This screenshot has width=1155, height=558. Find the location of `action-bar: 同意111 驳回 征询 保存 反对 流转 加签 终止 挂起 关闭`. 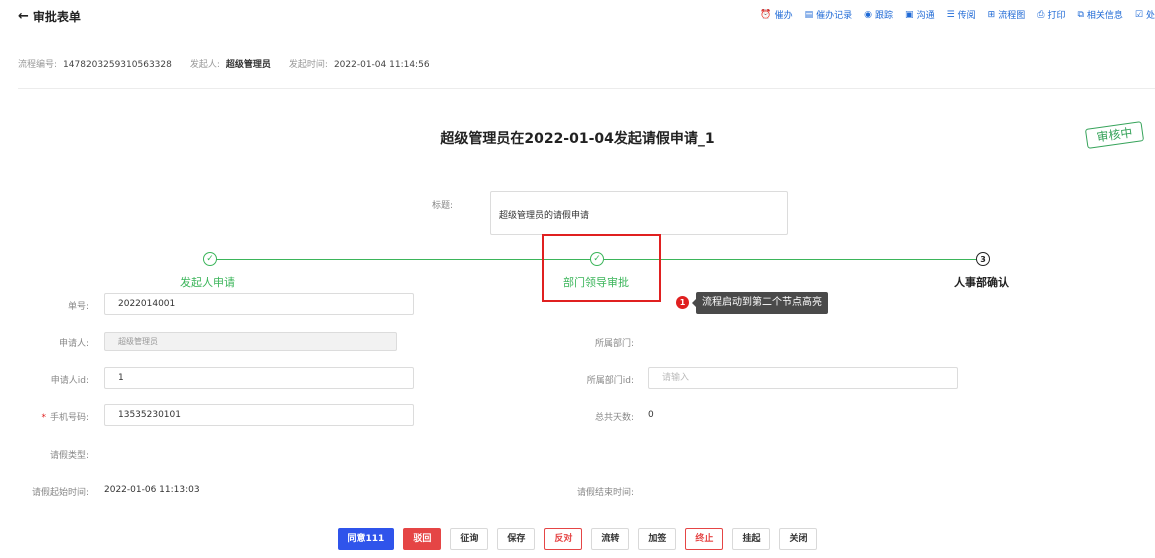

action-bar: 同意111 驳回 征询 保存 反对 流转 加签 终止 挂起 关闭 is located at coordinates (577, 539).